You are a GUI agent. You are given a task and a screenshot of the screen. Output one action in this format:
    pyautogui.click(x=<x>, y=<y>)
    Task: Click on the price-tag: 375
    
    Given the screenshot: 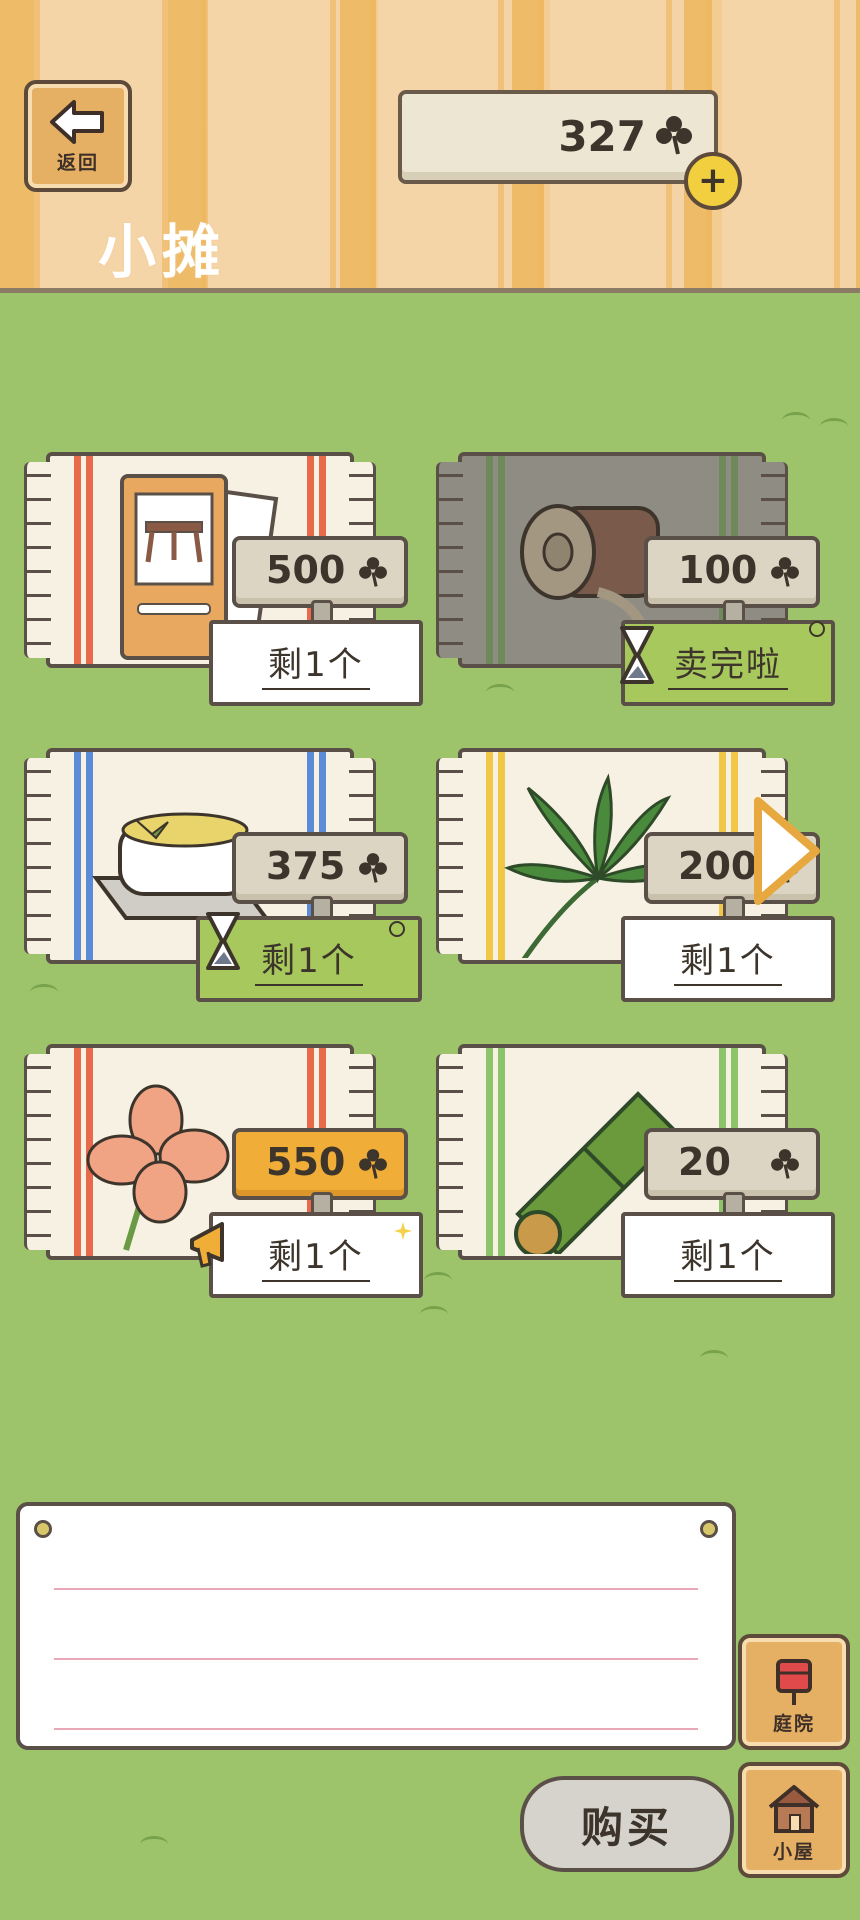 What is the action you would take?
    pyautogui.click(x=320, y=868)
    